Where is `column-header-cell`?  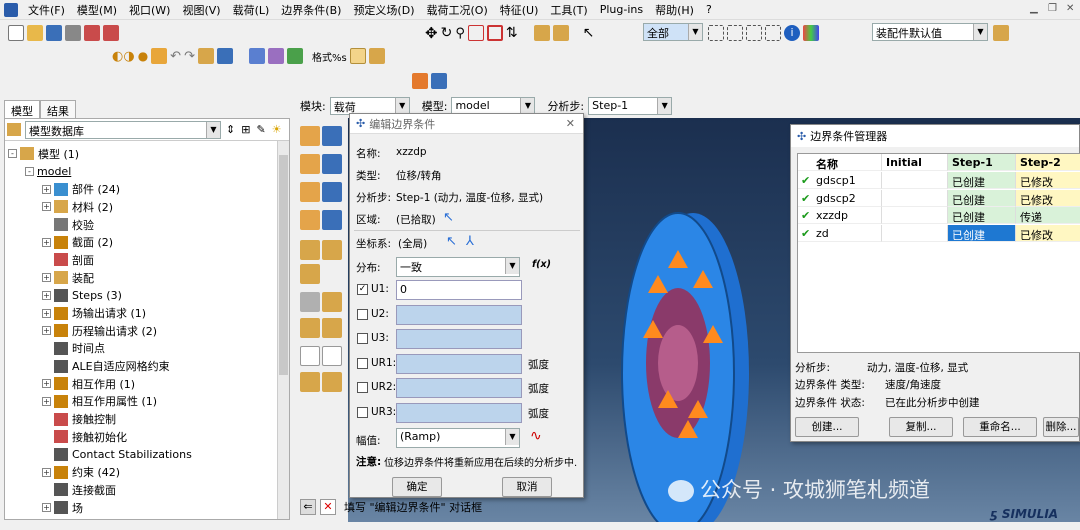 column-header-cell is located at coordinates (840, 162).